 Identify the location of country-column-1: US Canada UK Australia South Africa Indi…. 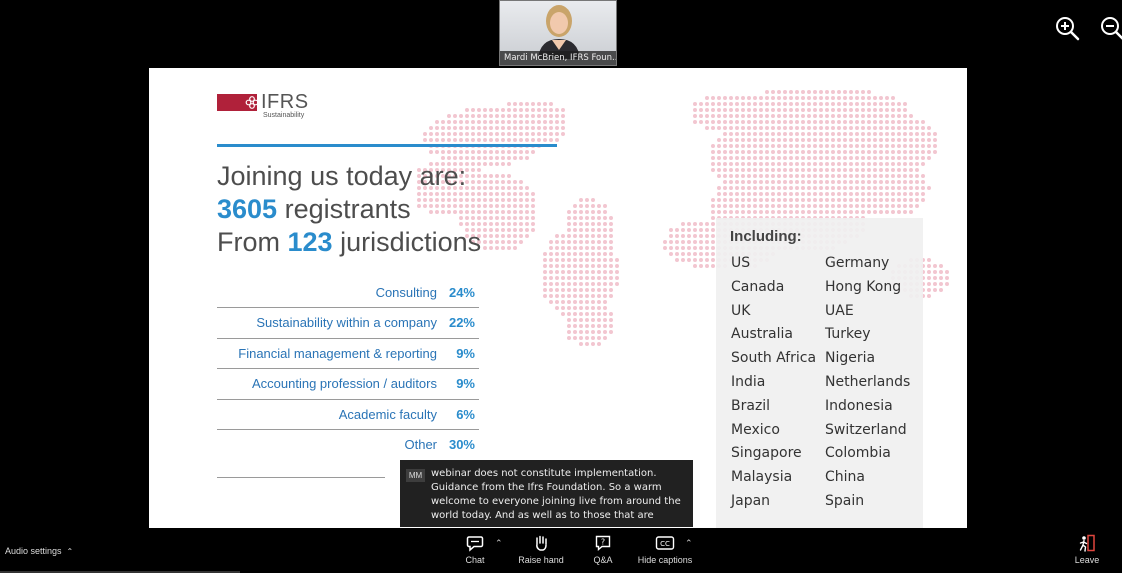
(773, 386).